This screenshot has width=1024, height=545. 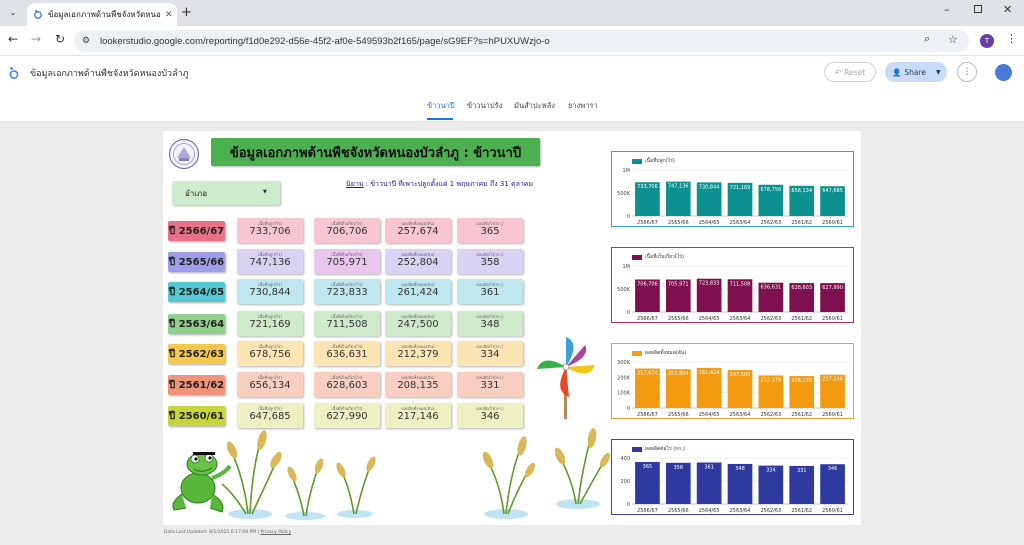 I want to click on scorecard: ผลผลิต/ไร่(กก.) 358, so click(x=490, y=261).